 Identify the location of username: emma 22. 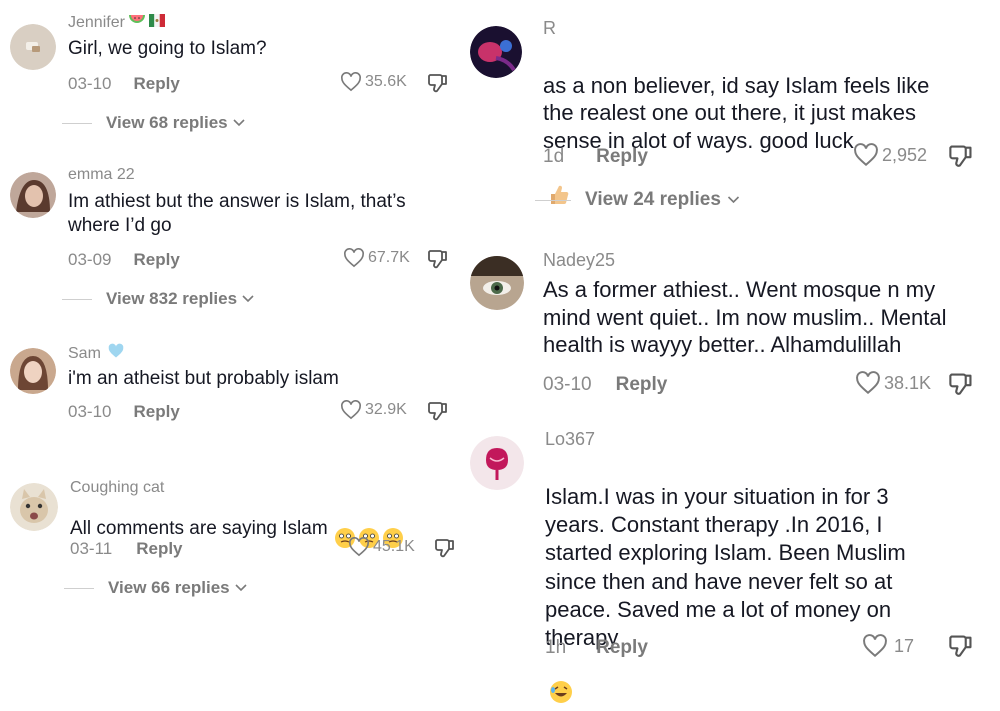
(101, 175).